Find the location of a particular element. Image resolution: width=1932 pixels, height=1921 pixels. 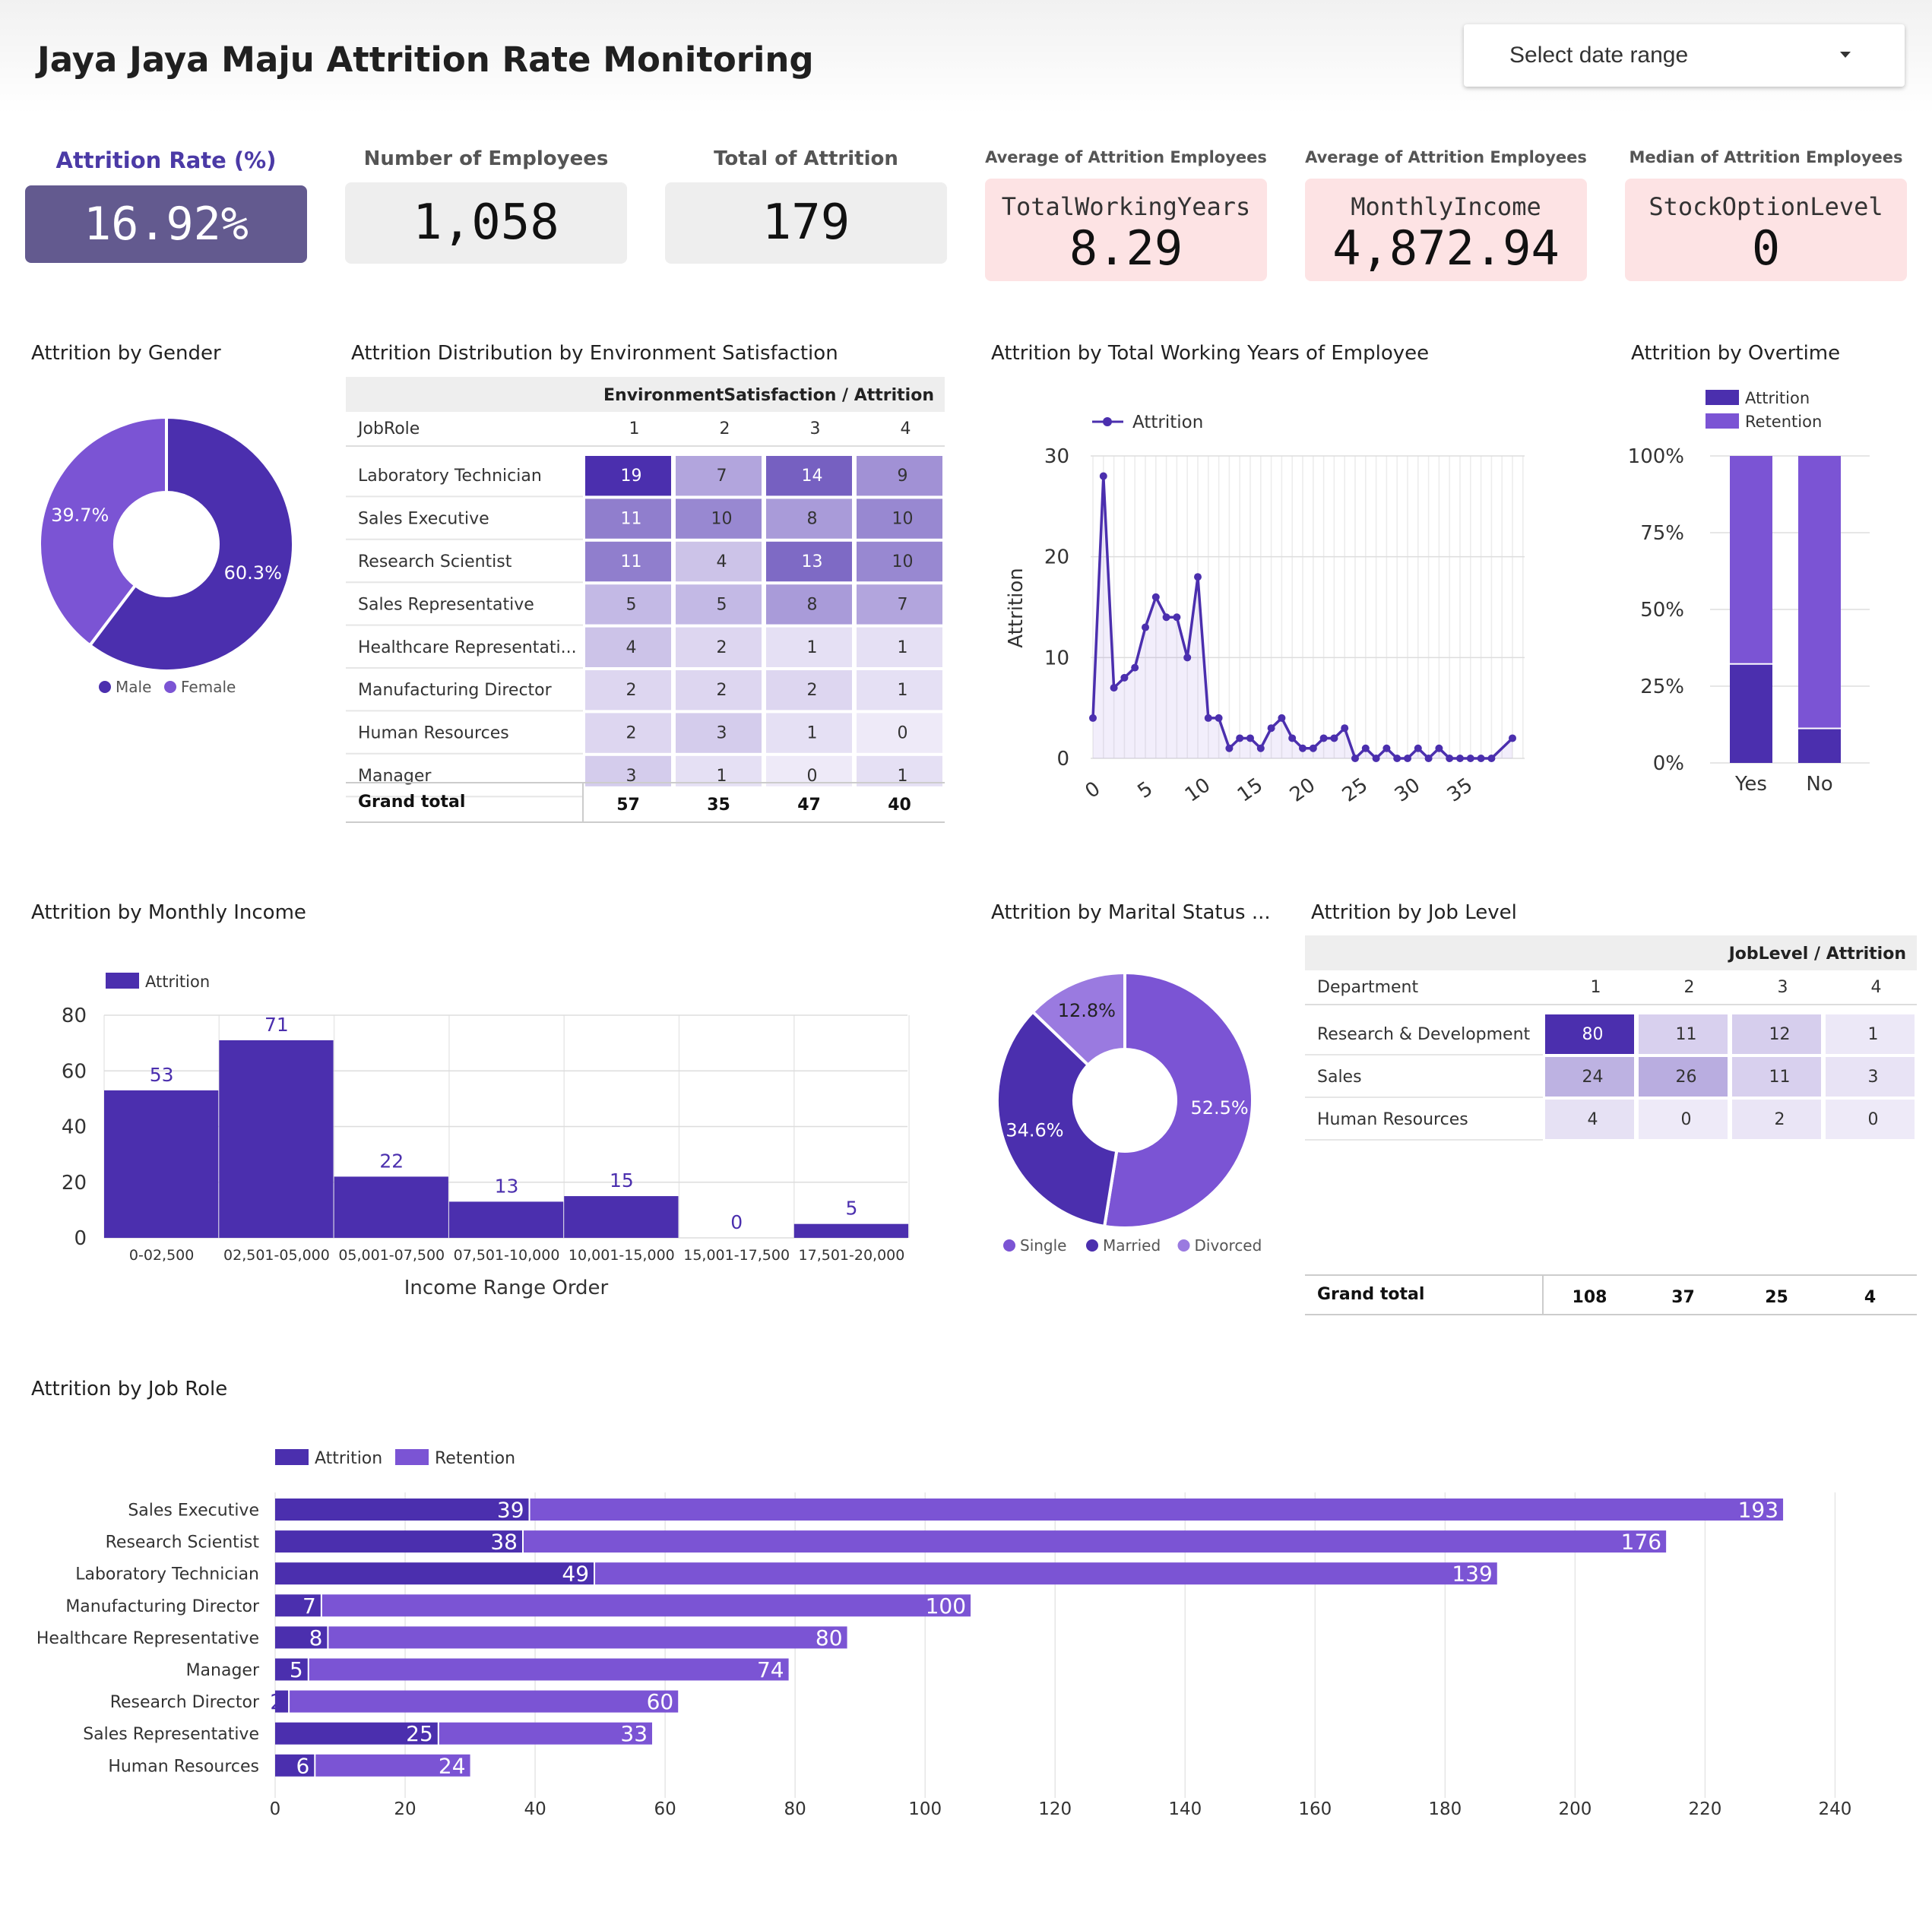

gender-donut-chart: 60.3% 39.7% Male Female is located at coordinates (166, 555).